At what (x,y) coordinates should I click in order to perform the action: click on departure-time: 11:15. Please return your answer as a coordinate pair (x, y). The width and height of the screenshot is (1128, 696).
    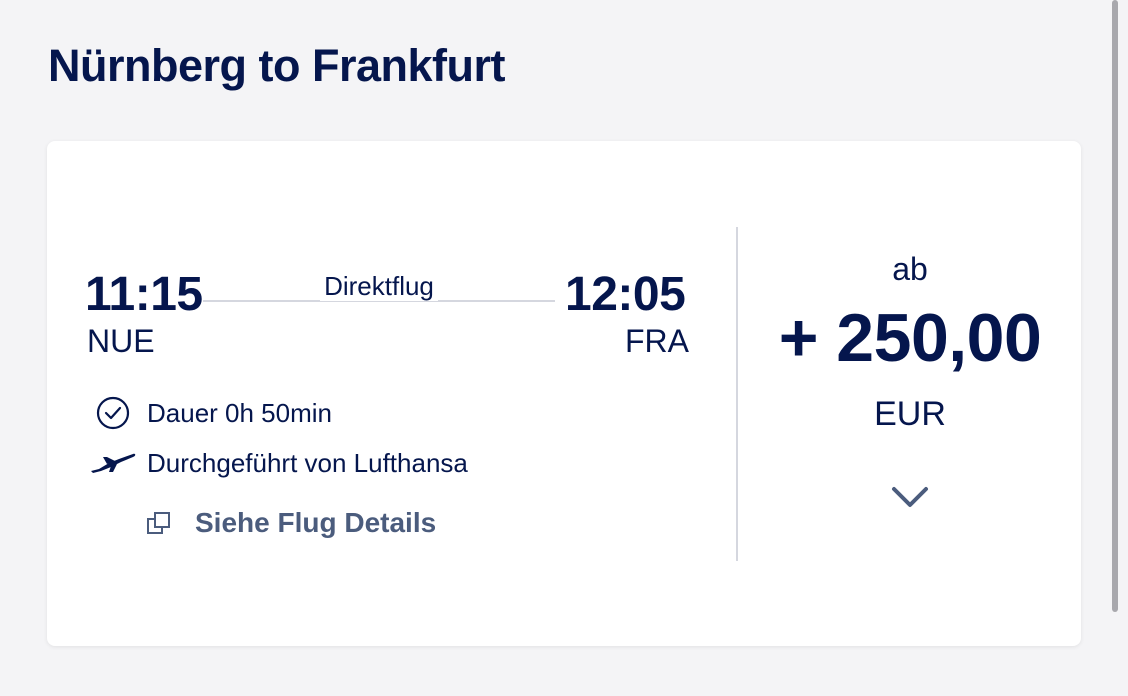
    Looking at the image, I should click on (144, 294).